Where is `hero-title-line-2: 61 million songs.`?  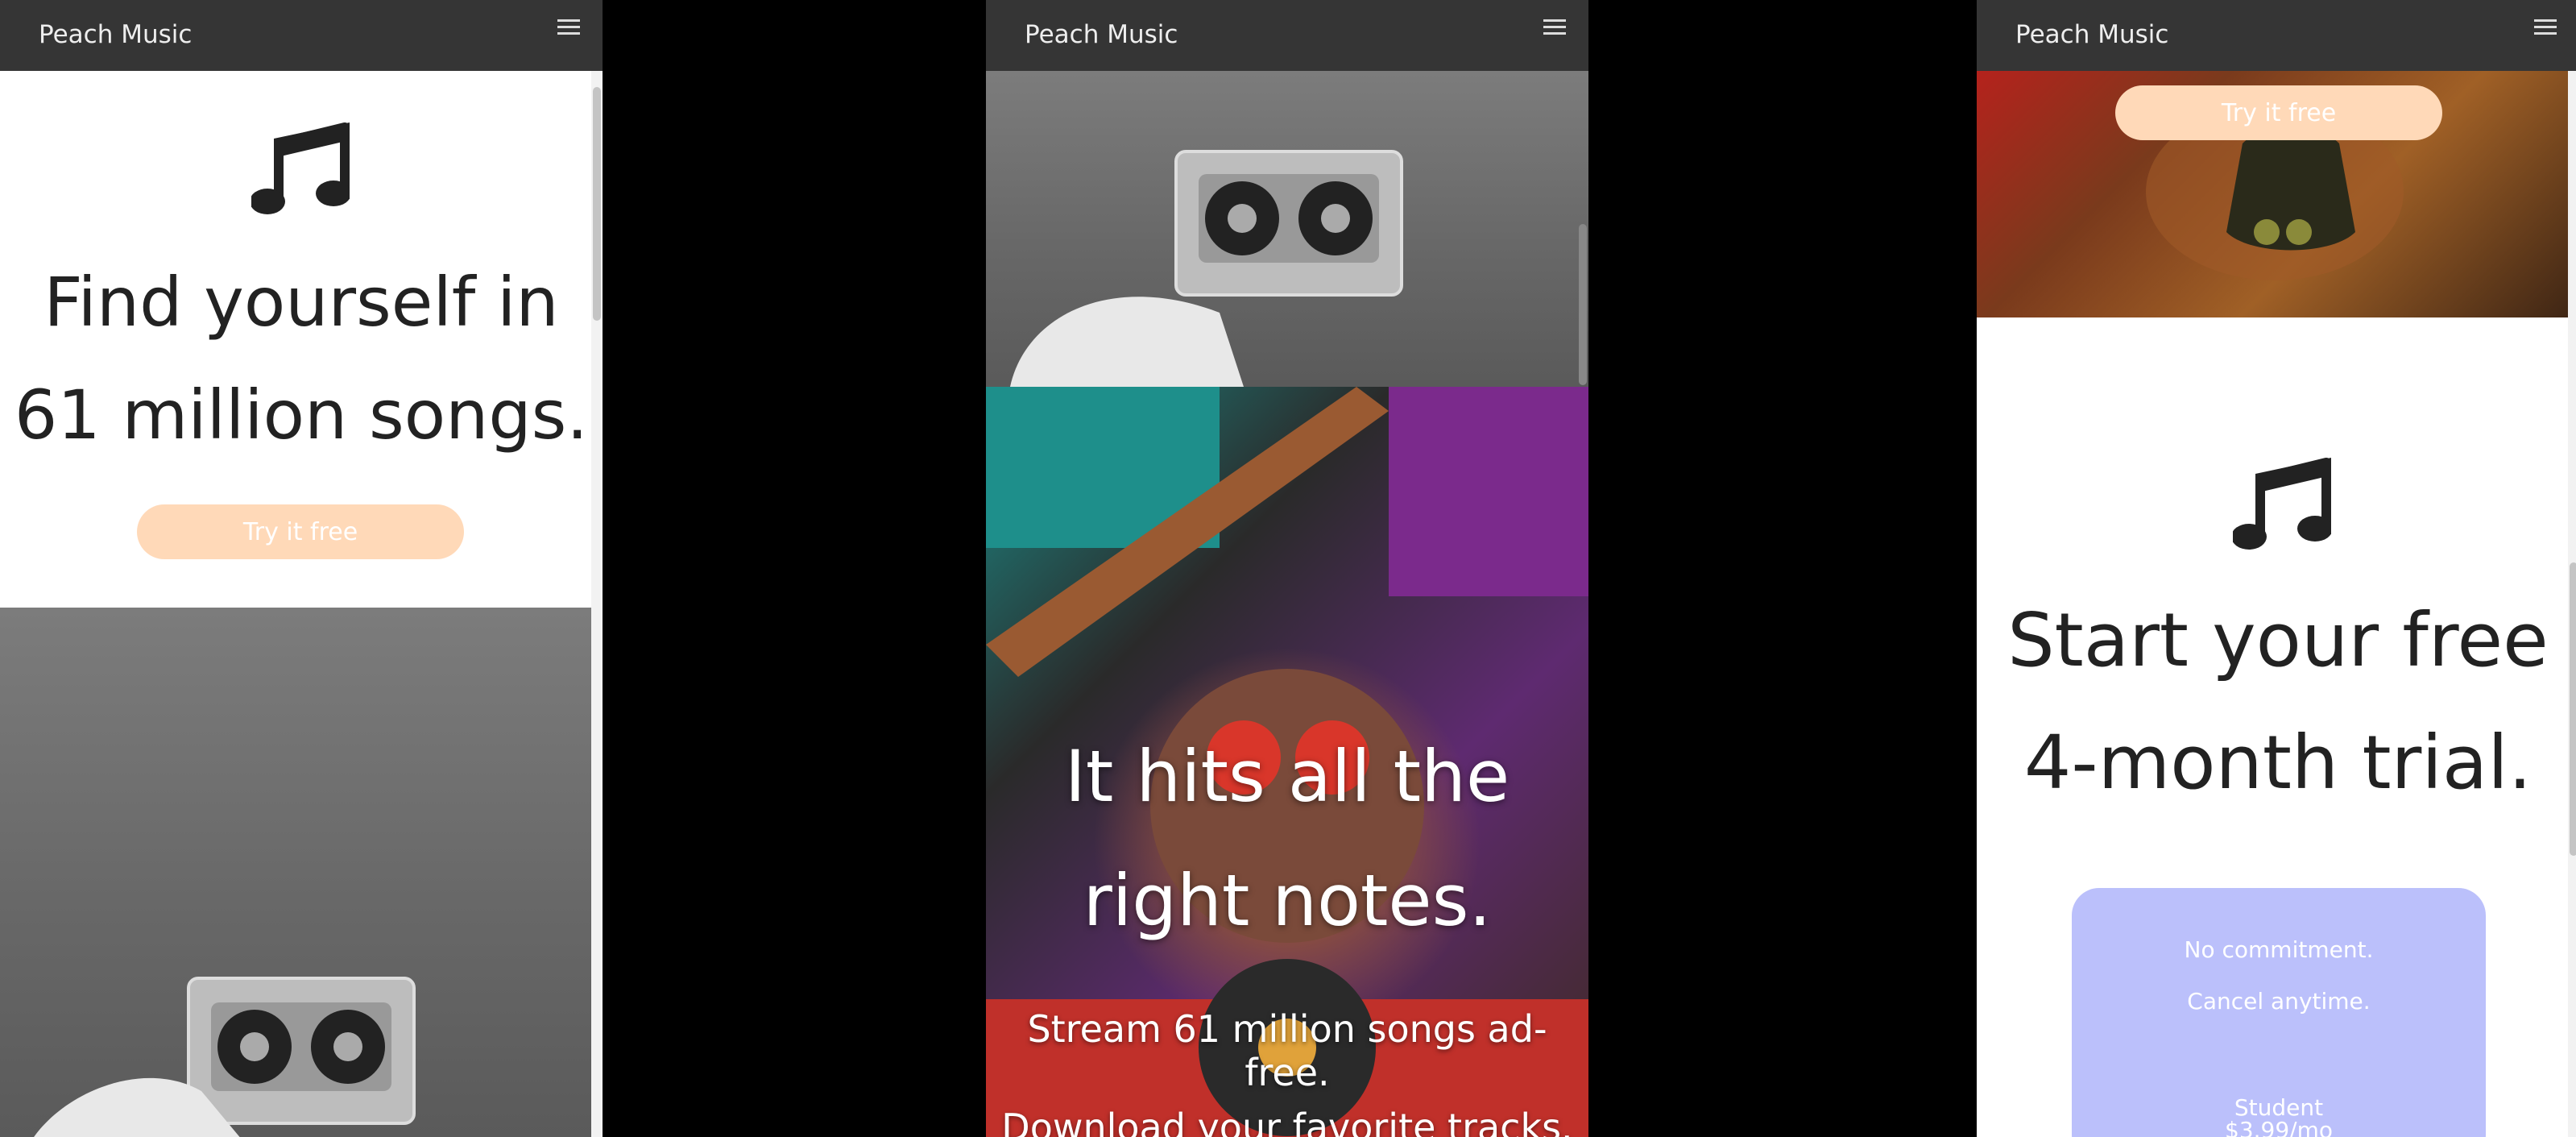 hero-title-line-2: 61 million songs. is located at coordinates (301, 415).